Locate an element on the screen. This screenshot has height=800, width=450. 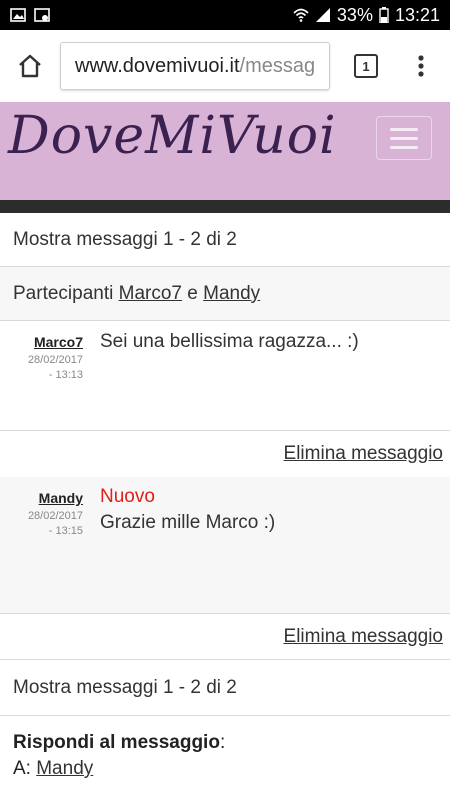
messages-summary-bottom: Mostra messaggi 1 - 2 di 2 is located at coordinates (225, 688).